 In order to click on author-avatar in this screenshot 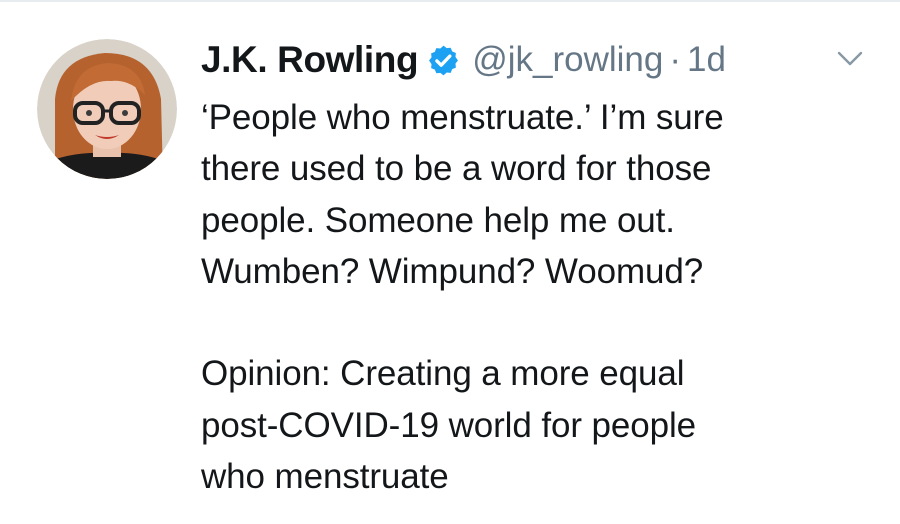, I will do `click(107, 109)`.